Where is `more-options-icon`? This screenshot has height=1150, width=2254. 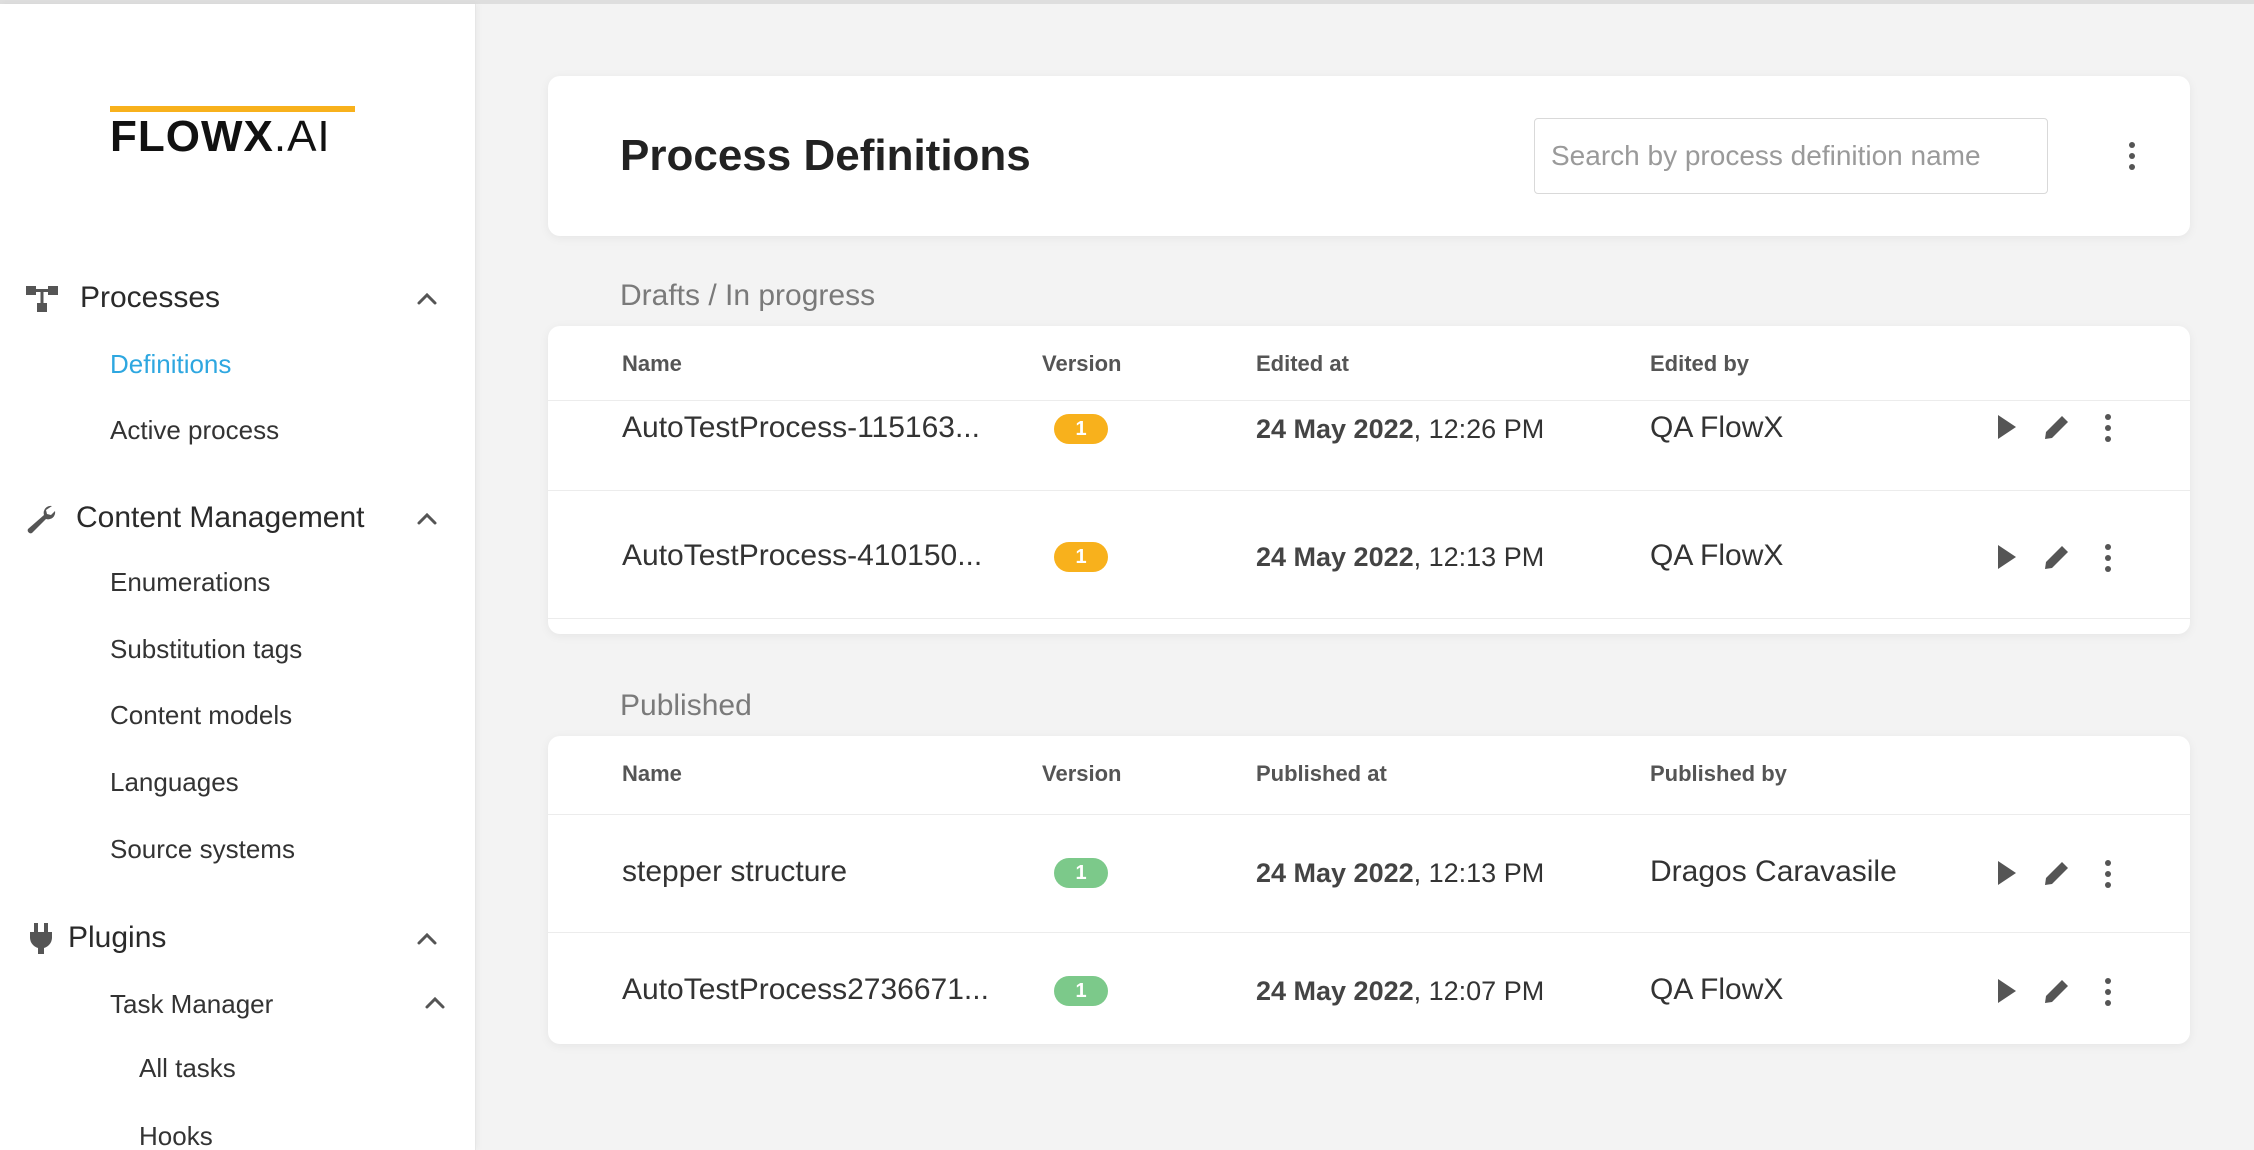
more-options-icon is located at coordinates (2132, 156).